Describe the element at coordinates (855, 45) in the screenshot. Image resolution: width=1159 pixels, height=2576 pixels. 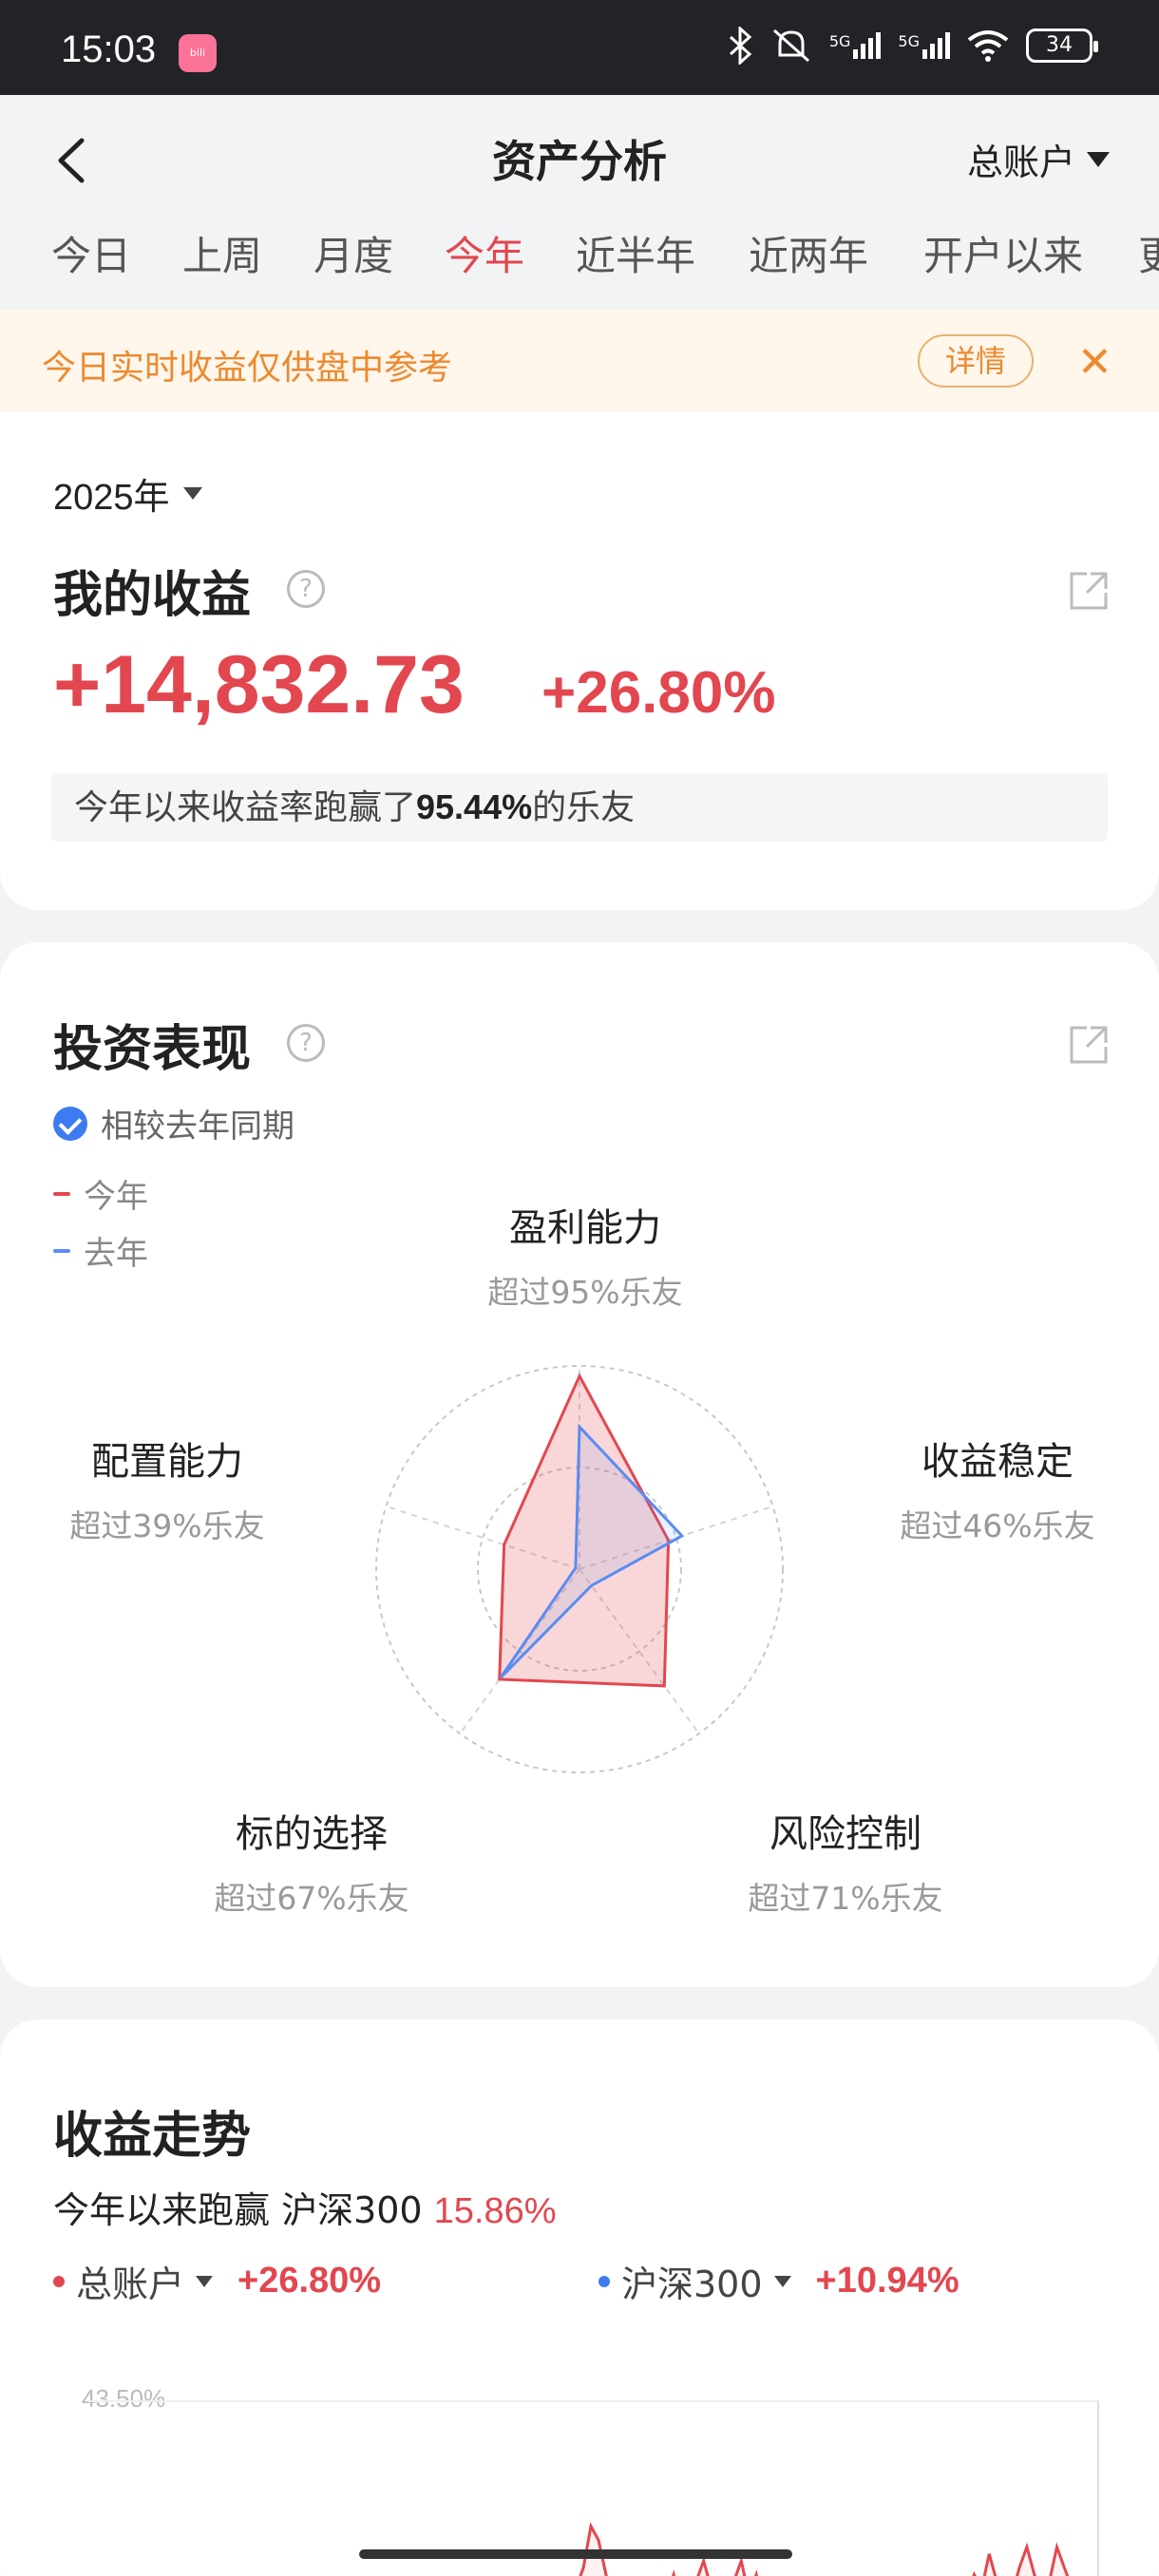
I see `signal-5g-icon: 5G` at that location.